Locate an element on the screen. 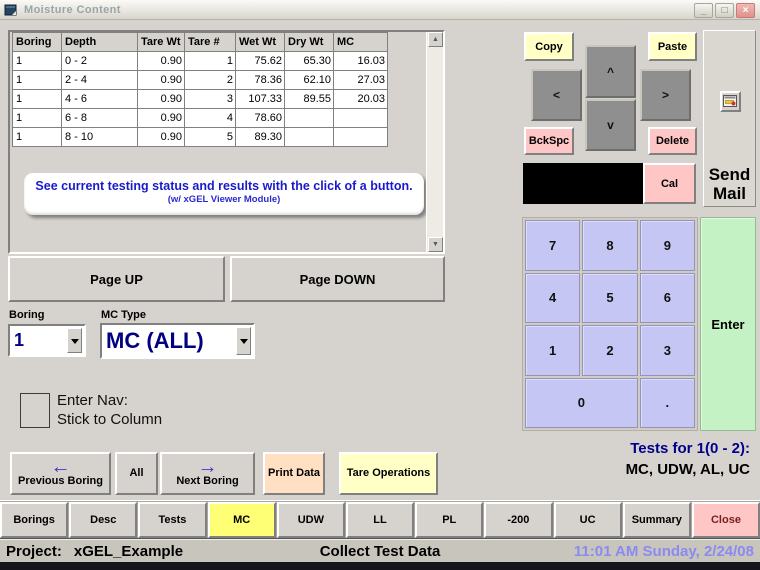 This screenshot has height=570, width=760. print-data-button: Print Data is located at coordinates (294, 473).